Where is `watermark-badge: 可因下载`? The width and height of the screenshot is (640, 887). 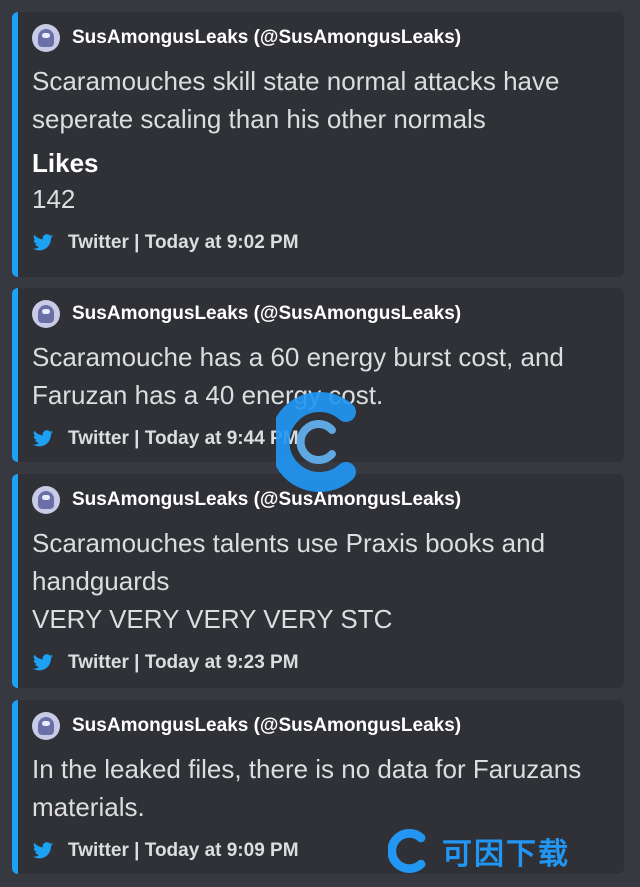 watermark-badge: 可因下载 is located at coordinates (498, 851).